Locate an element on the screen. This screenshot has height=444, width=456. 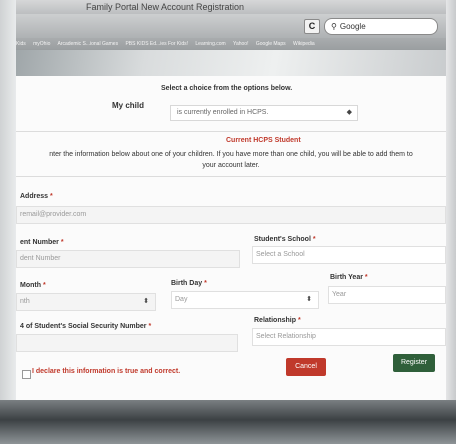
email-field: remail@provider.com is located at coordinates (231, 215).